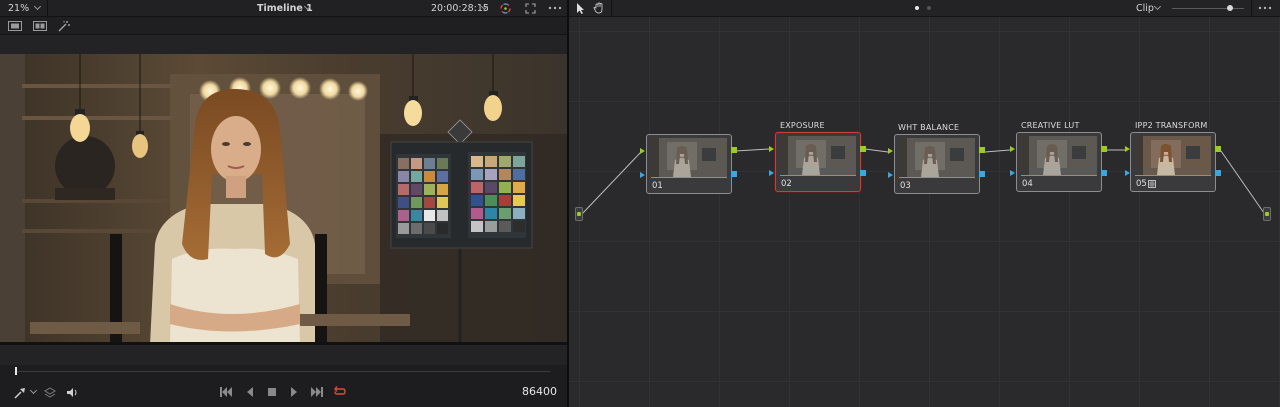 This screenshot has width=1280, height=407. I want to click on eyedropper-icon, so click(20, 392).